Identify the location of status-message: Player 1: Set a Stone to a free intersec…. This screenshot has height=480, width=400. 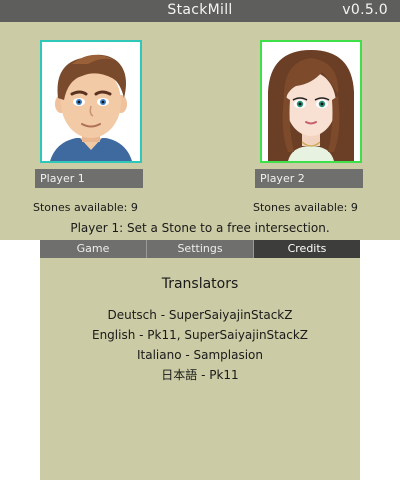
(200, 228).